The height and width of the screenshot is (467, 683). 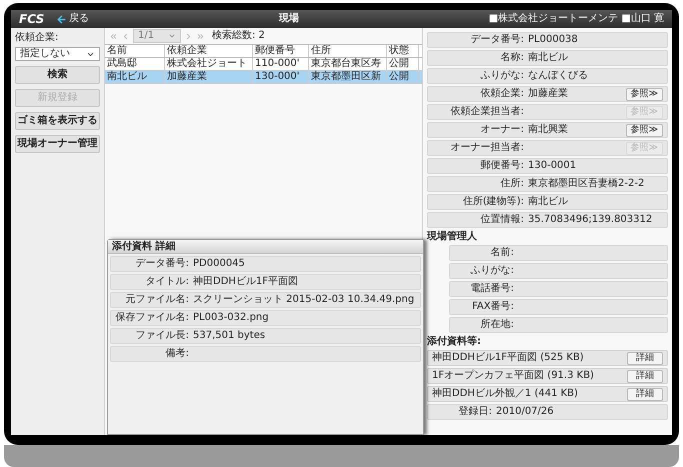 What do you see at coordinates (281, 77) in the screenshot?
I see `table-cell: 130-000'` at bounding box center [281, 77].